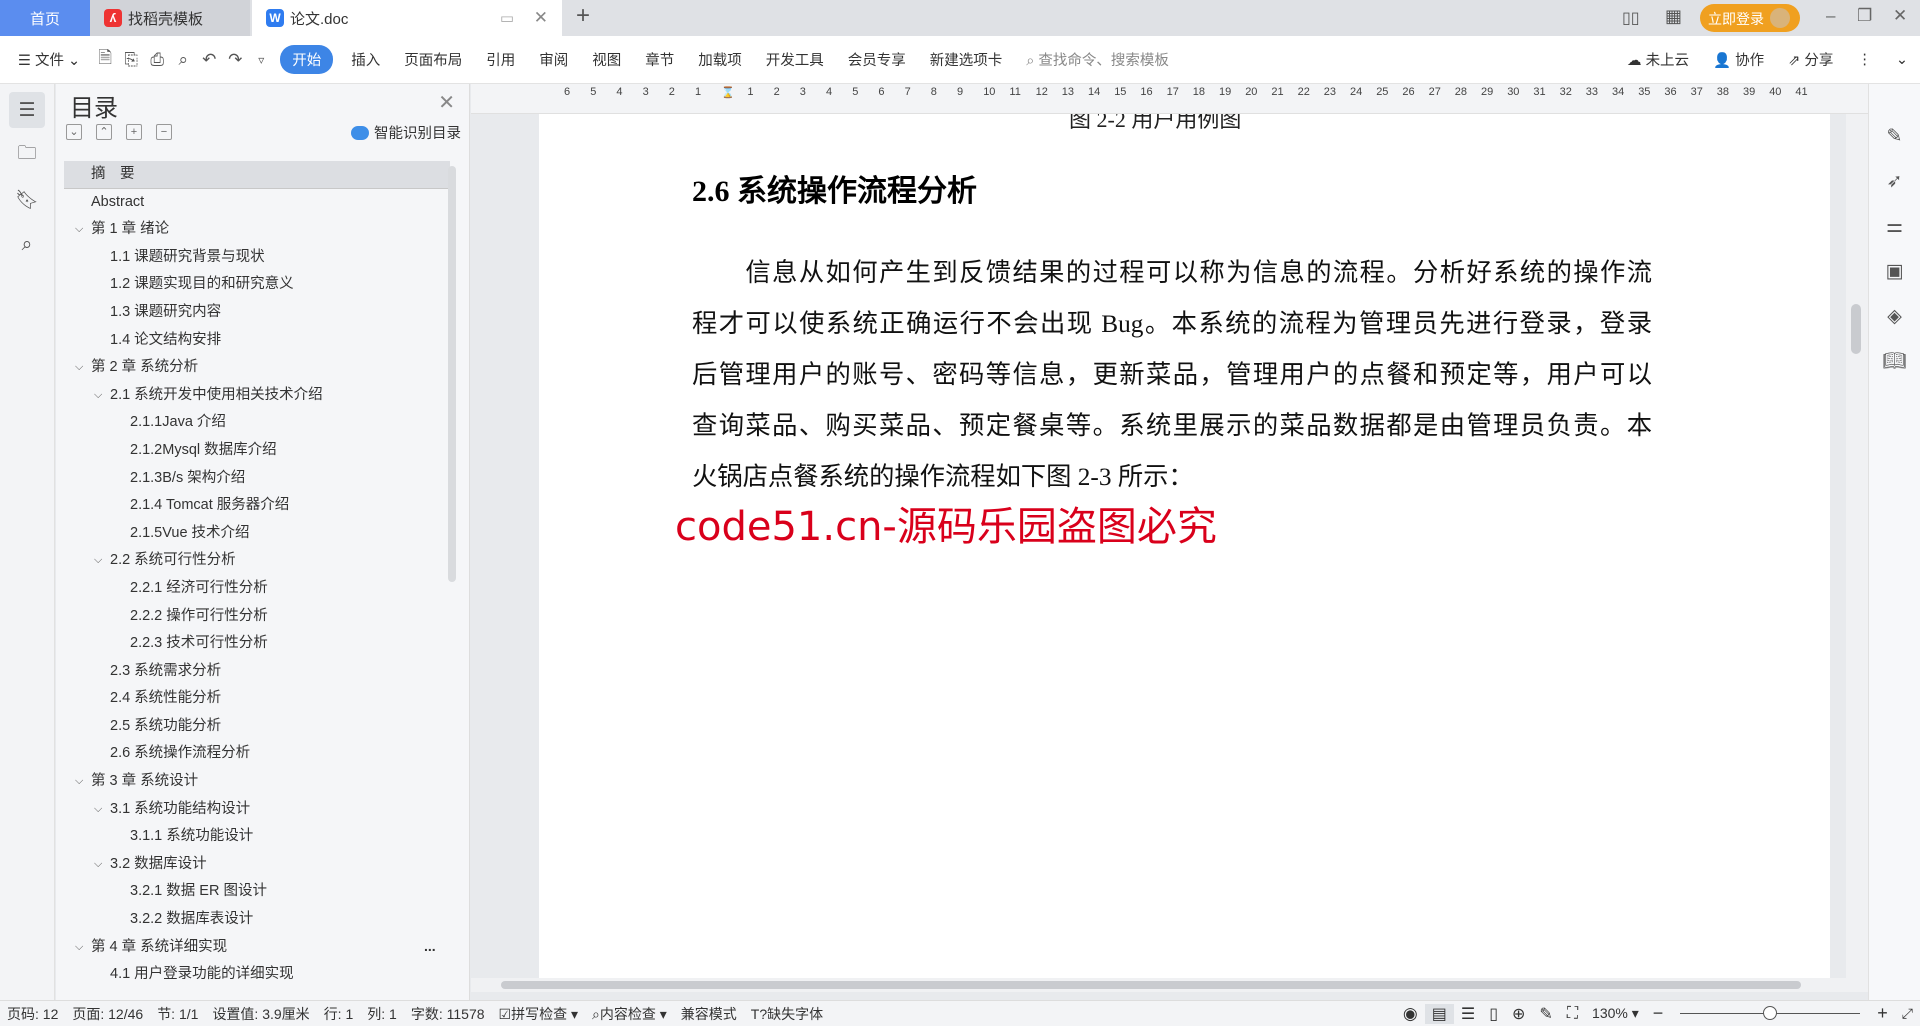  I want to click on navigation-icon: 🗀, so click(27, 155).